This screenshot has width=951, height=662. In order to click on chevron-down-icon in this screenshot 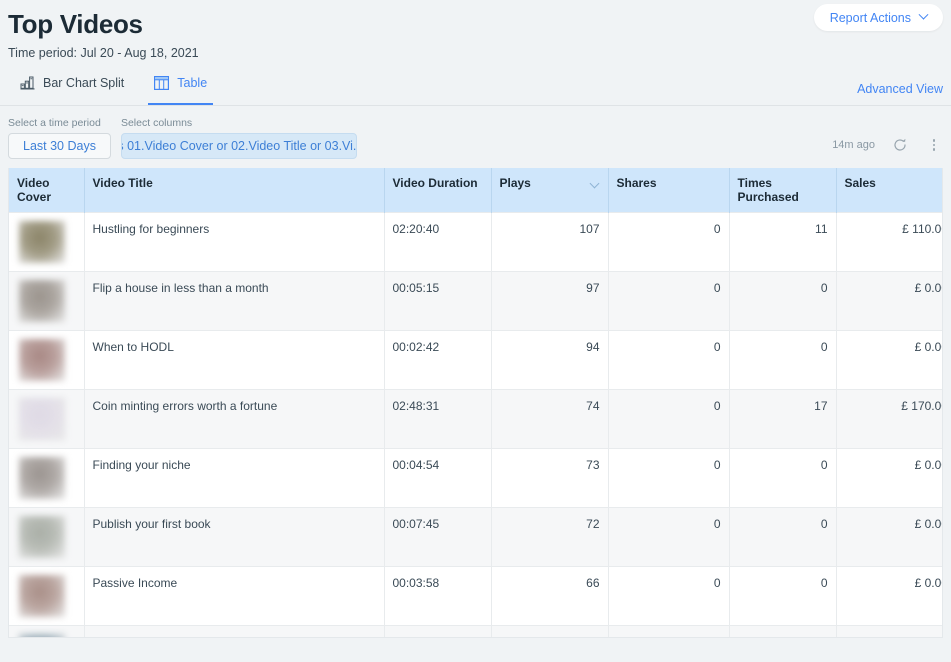, I will do `click(923, 14)`.